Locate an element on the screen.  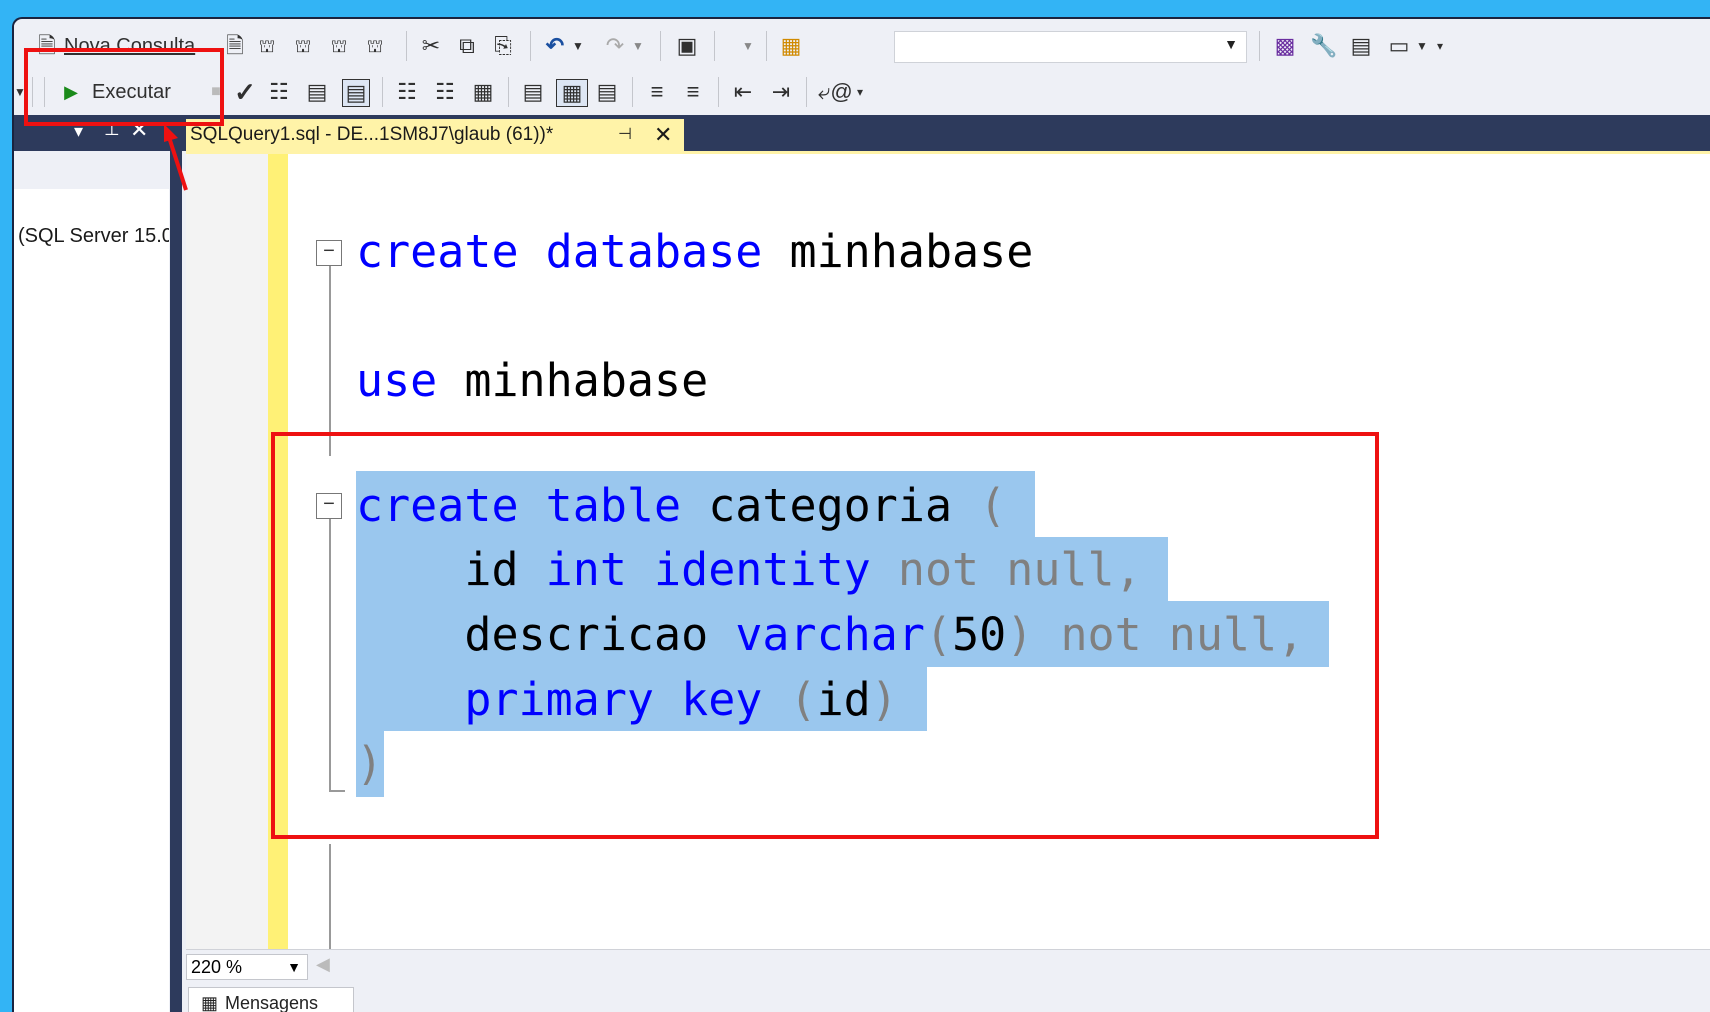
redo-icon: ↷ is located at coordinates (615, 46).